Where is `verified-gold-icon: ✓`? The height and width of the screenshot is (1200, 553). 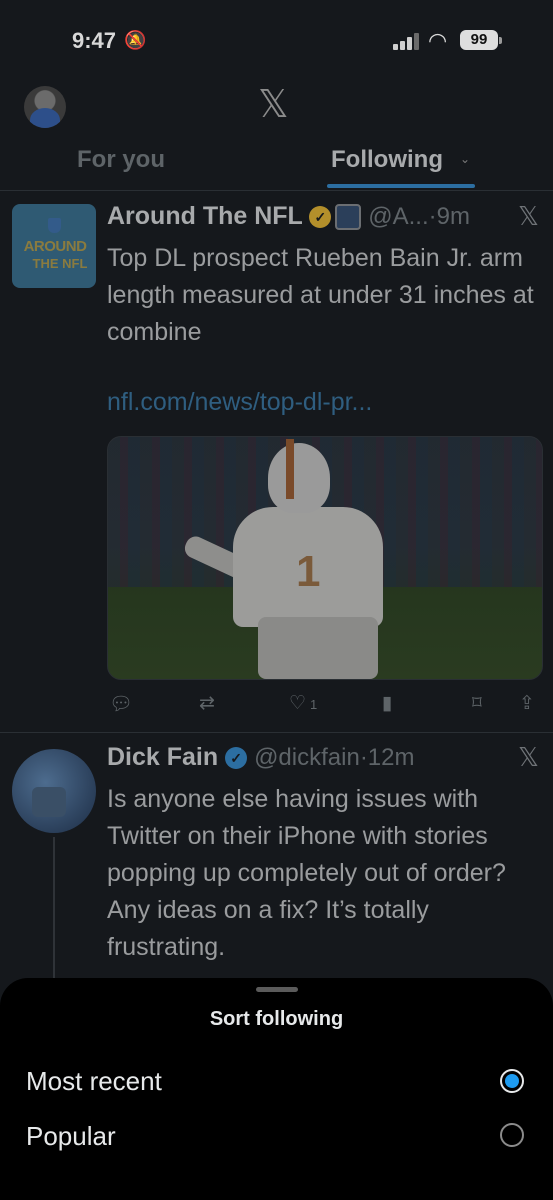 verified-gold-icon: ✓ is located at coordinates (320, 217).